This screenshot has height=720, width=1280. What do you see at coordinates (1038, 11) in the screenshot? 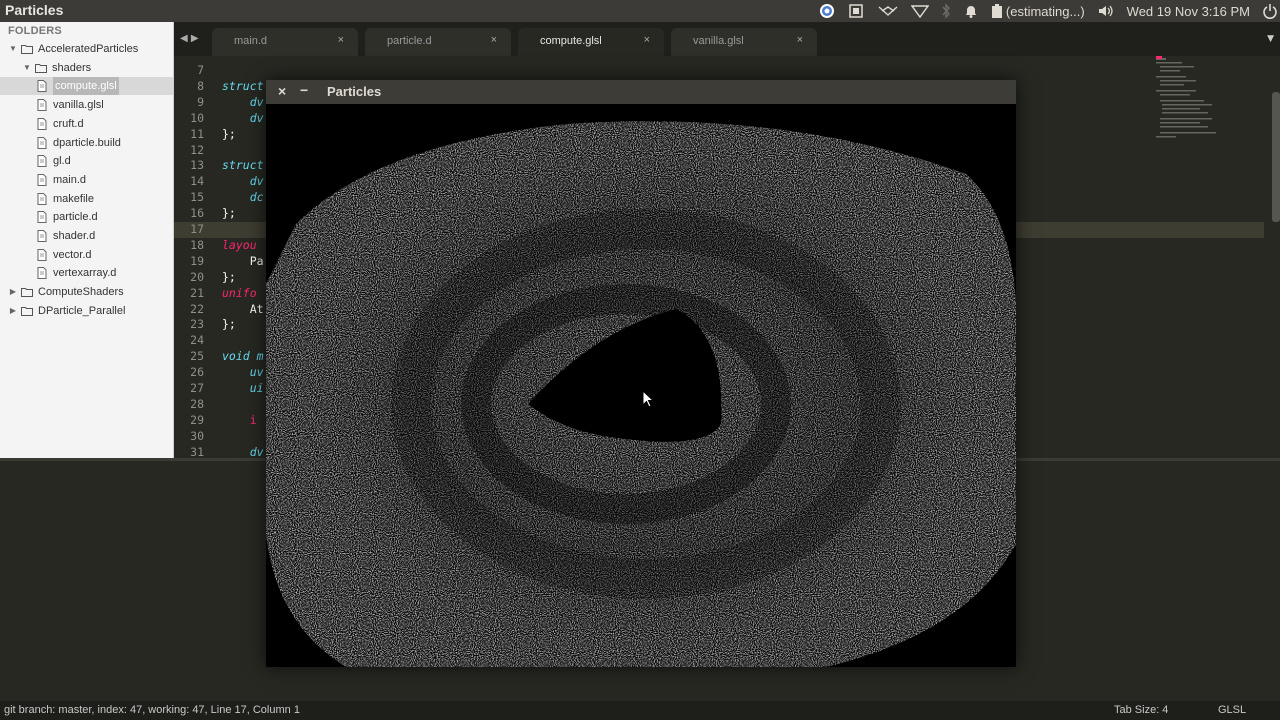
I see `battery-icon: (estimating...)` at bounding box center [1038, 11].